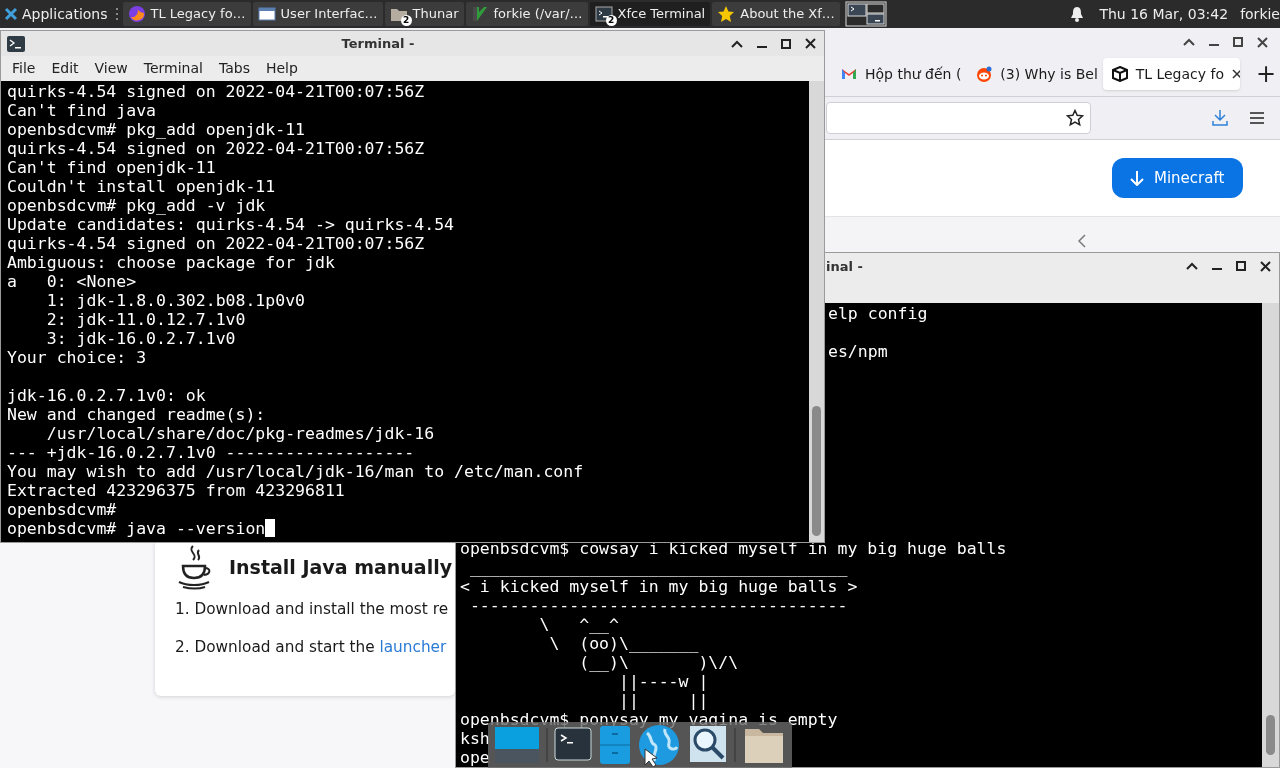 Image resolution: width=1280 pixels, height=768 pixels. Describe the element at coordinates (65, 68) in the screenshot. I see `menu-item: Edit` at that location.